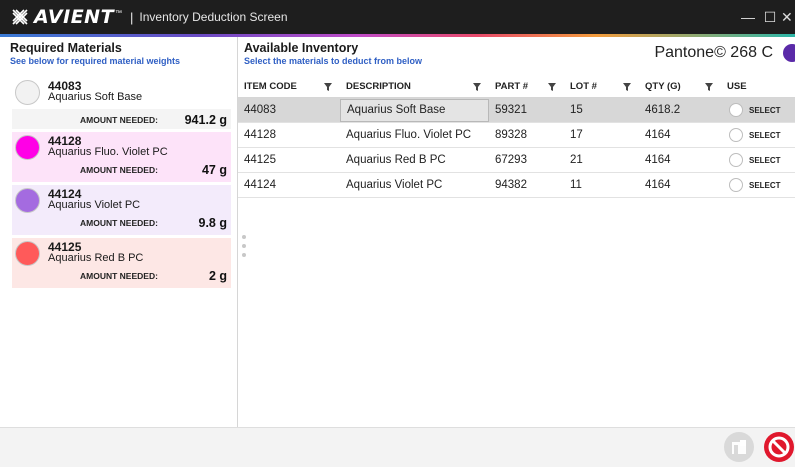  I want to click on cell-lot: 21, so click(576, 160).